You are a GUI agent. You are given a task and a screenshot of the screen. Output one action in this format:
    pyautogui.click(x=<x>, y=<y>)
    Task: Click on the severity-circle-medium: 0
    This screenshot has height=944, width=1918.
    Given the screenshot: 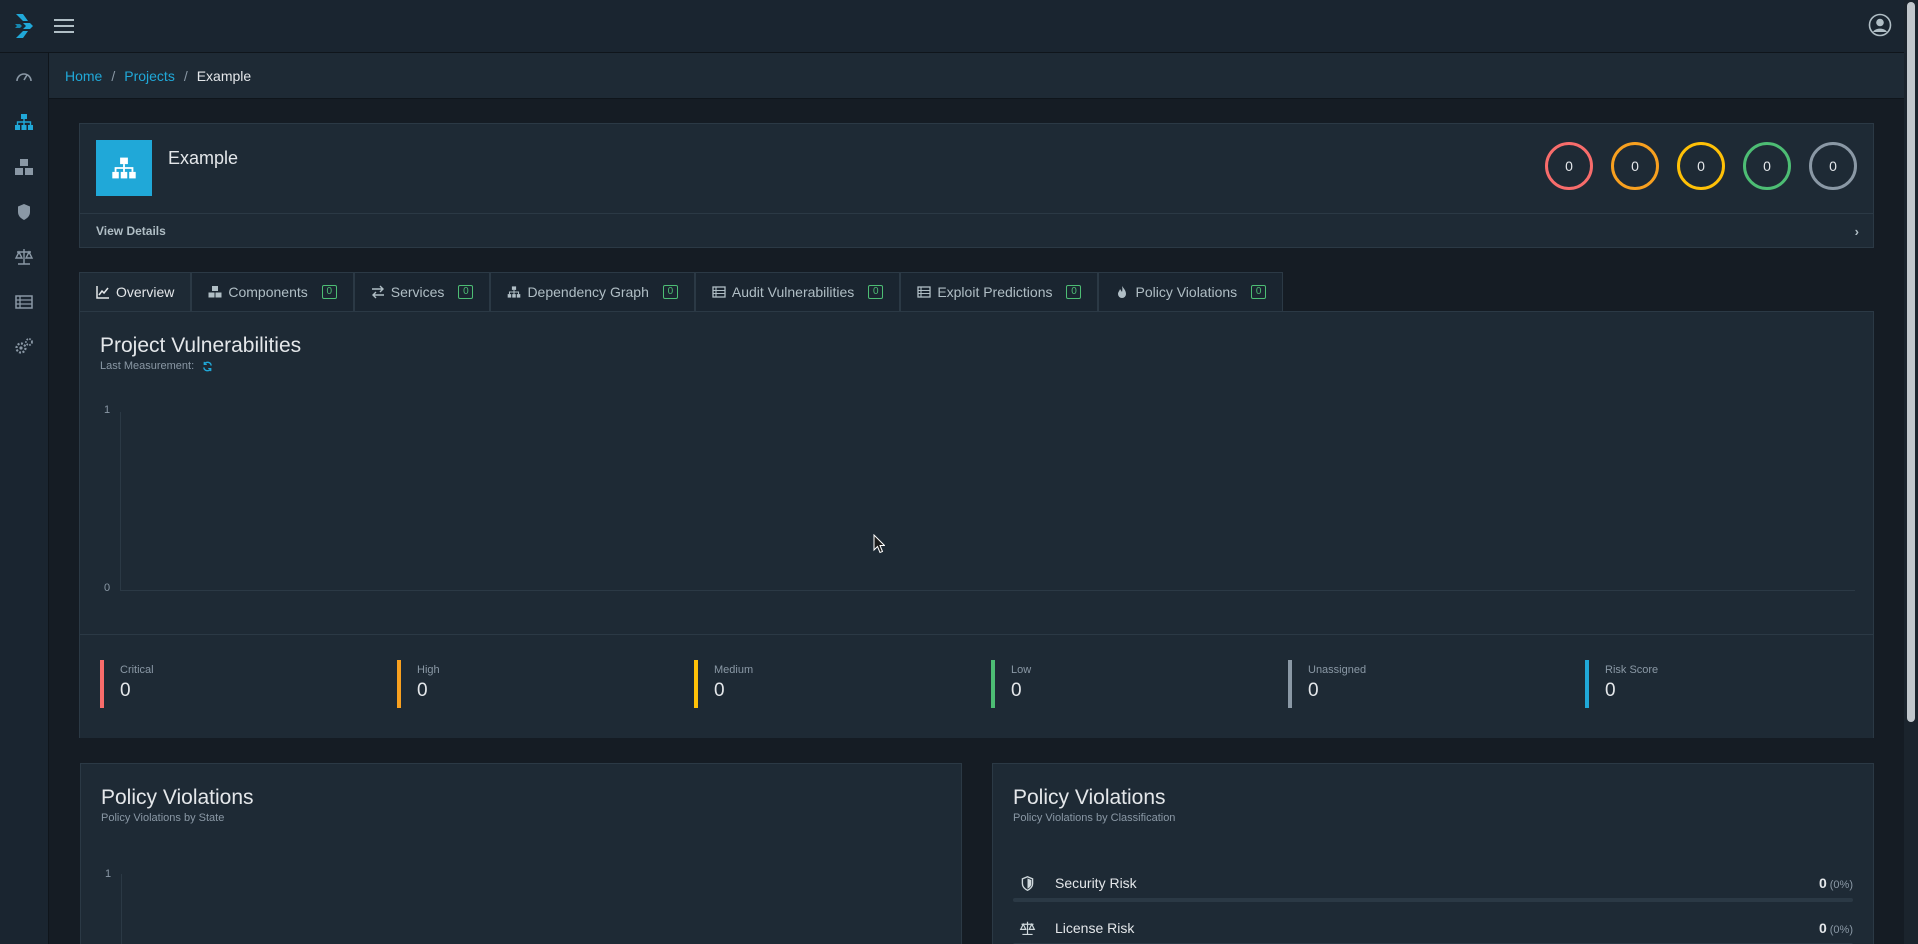 What is the action you would take?
    pyautogui.click(x=1701, y=166)
    